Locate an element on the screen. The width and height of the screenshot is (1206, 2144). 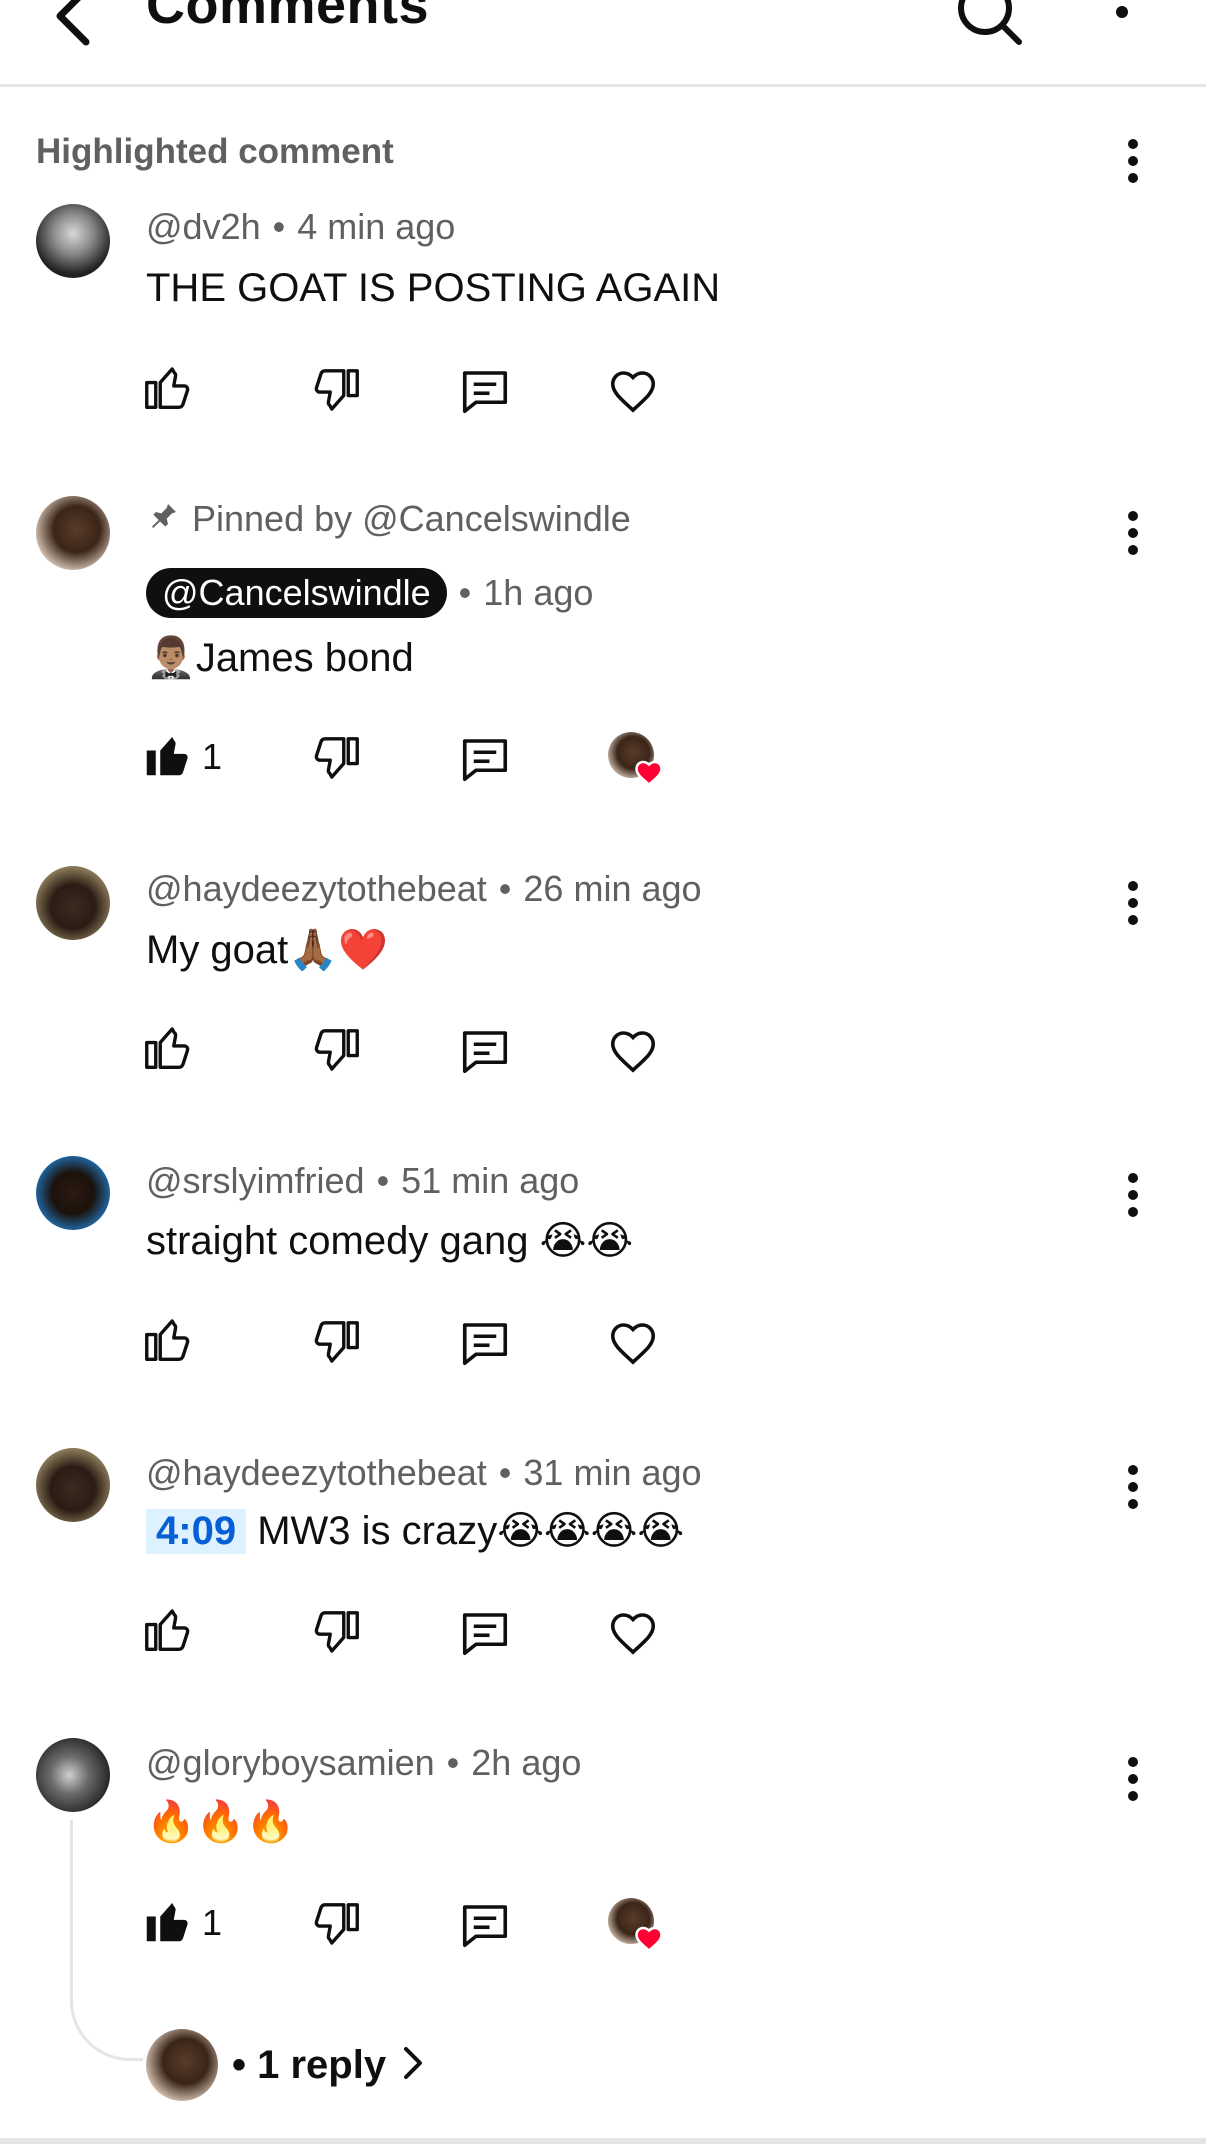
comment-meta: @haydeezytothebeat • 26 min ago is located at coordinates (424, 888).